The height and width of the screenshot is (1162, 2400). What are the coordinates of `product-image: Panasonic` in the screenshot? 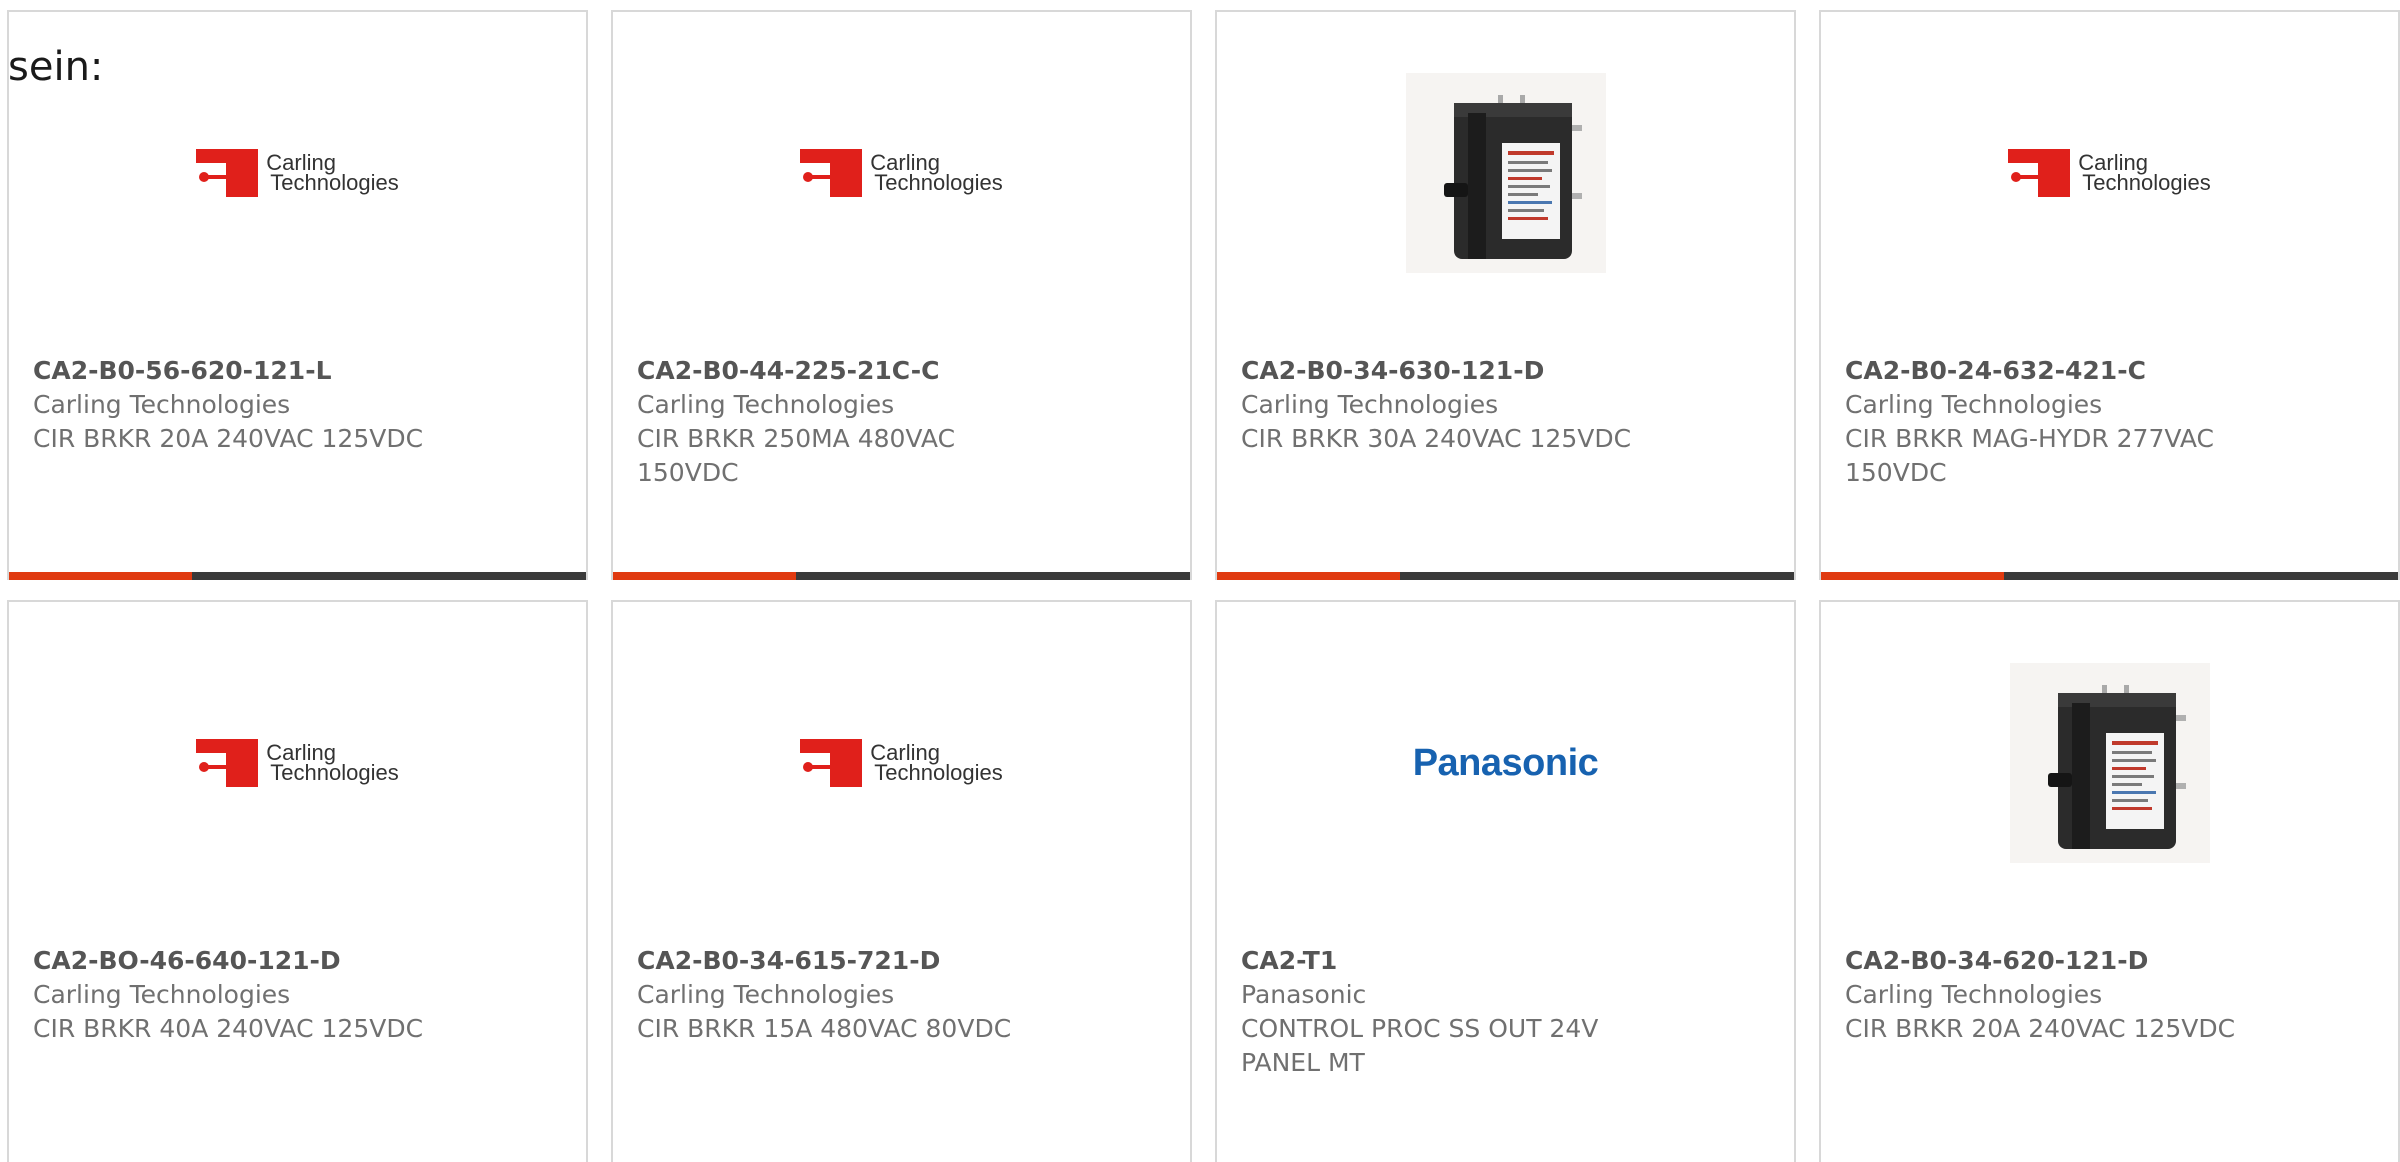 It's located at (1505, 763).